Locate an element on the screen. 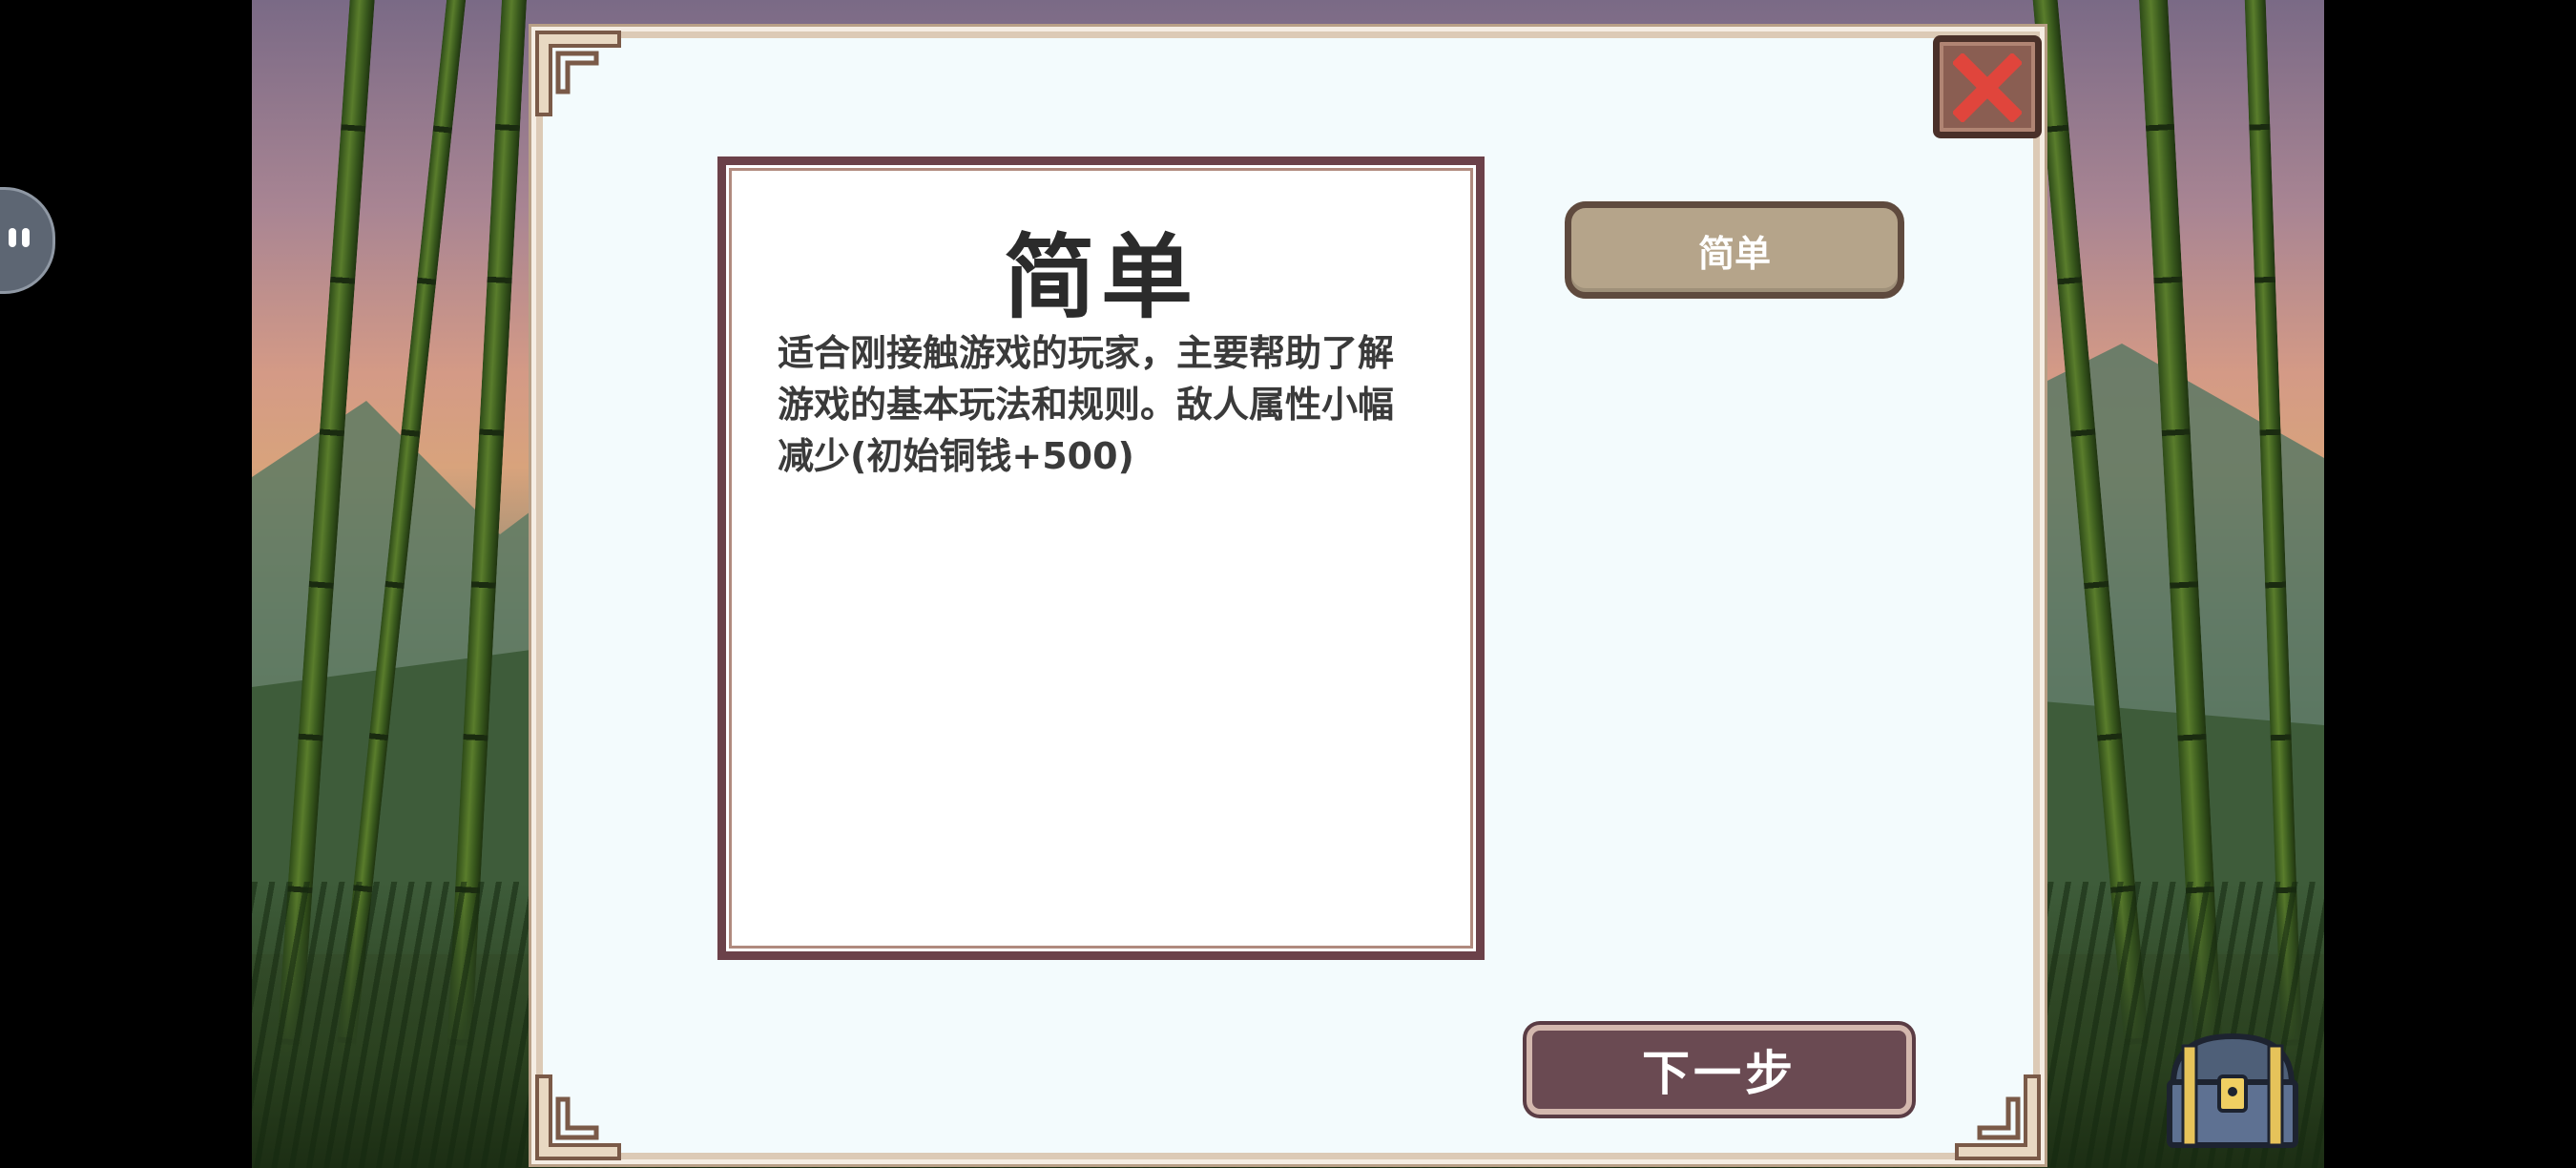 The image size is (2576, 1168). next-step-label: 下一步 is located at coordinates (1719, 1073).